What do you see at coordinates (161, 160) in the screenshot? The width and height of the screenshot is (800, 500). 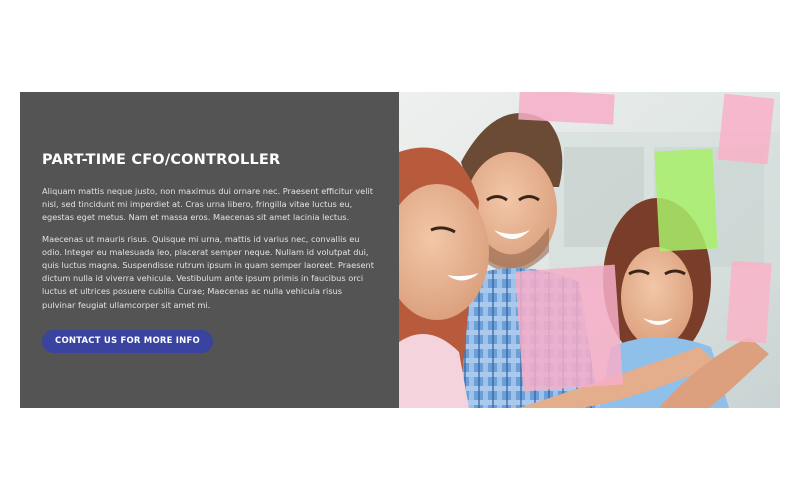 I see `section-title: PART-TIME CFO/CONTROLLER` at bounding box center [161, 160].